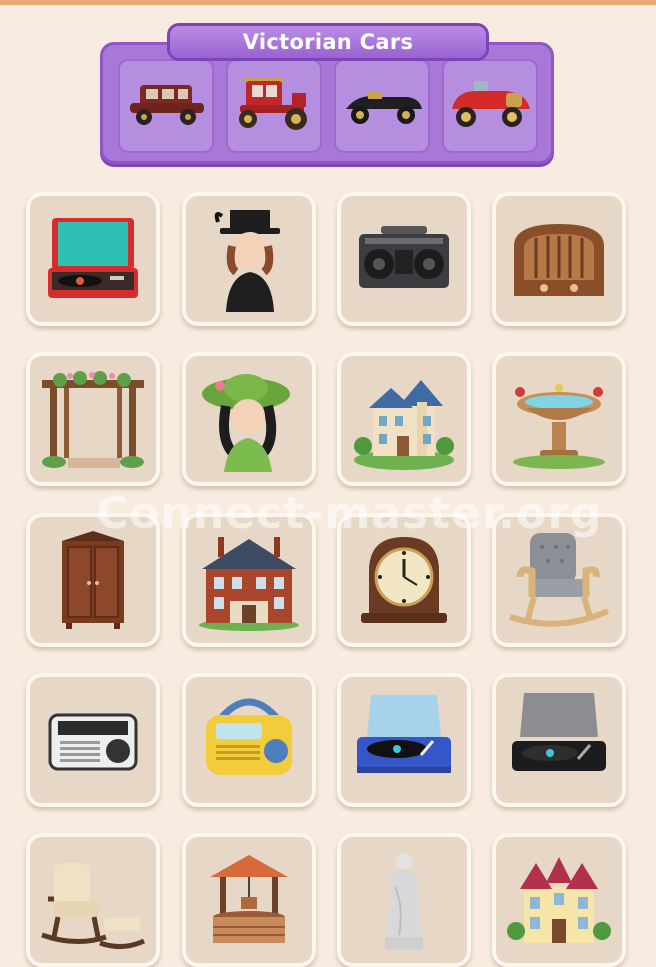 The image size is (656, 967). What do you see at coordinates (93, 906) in the screenshot?
I see `rocking-chair-ottoman-icon` at bounding box center [93, 906].